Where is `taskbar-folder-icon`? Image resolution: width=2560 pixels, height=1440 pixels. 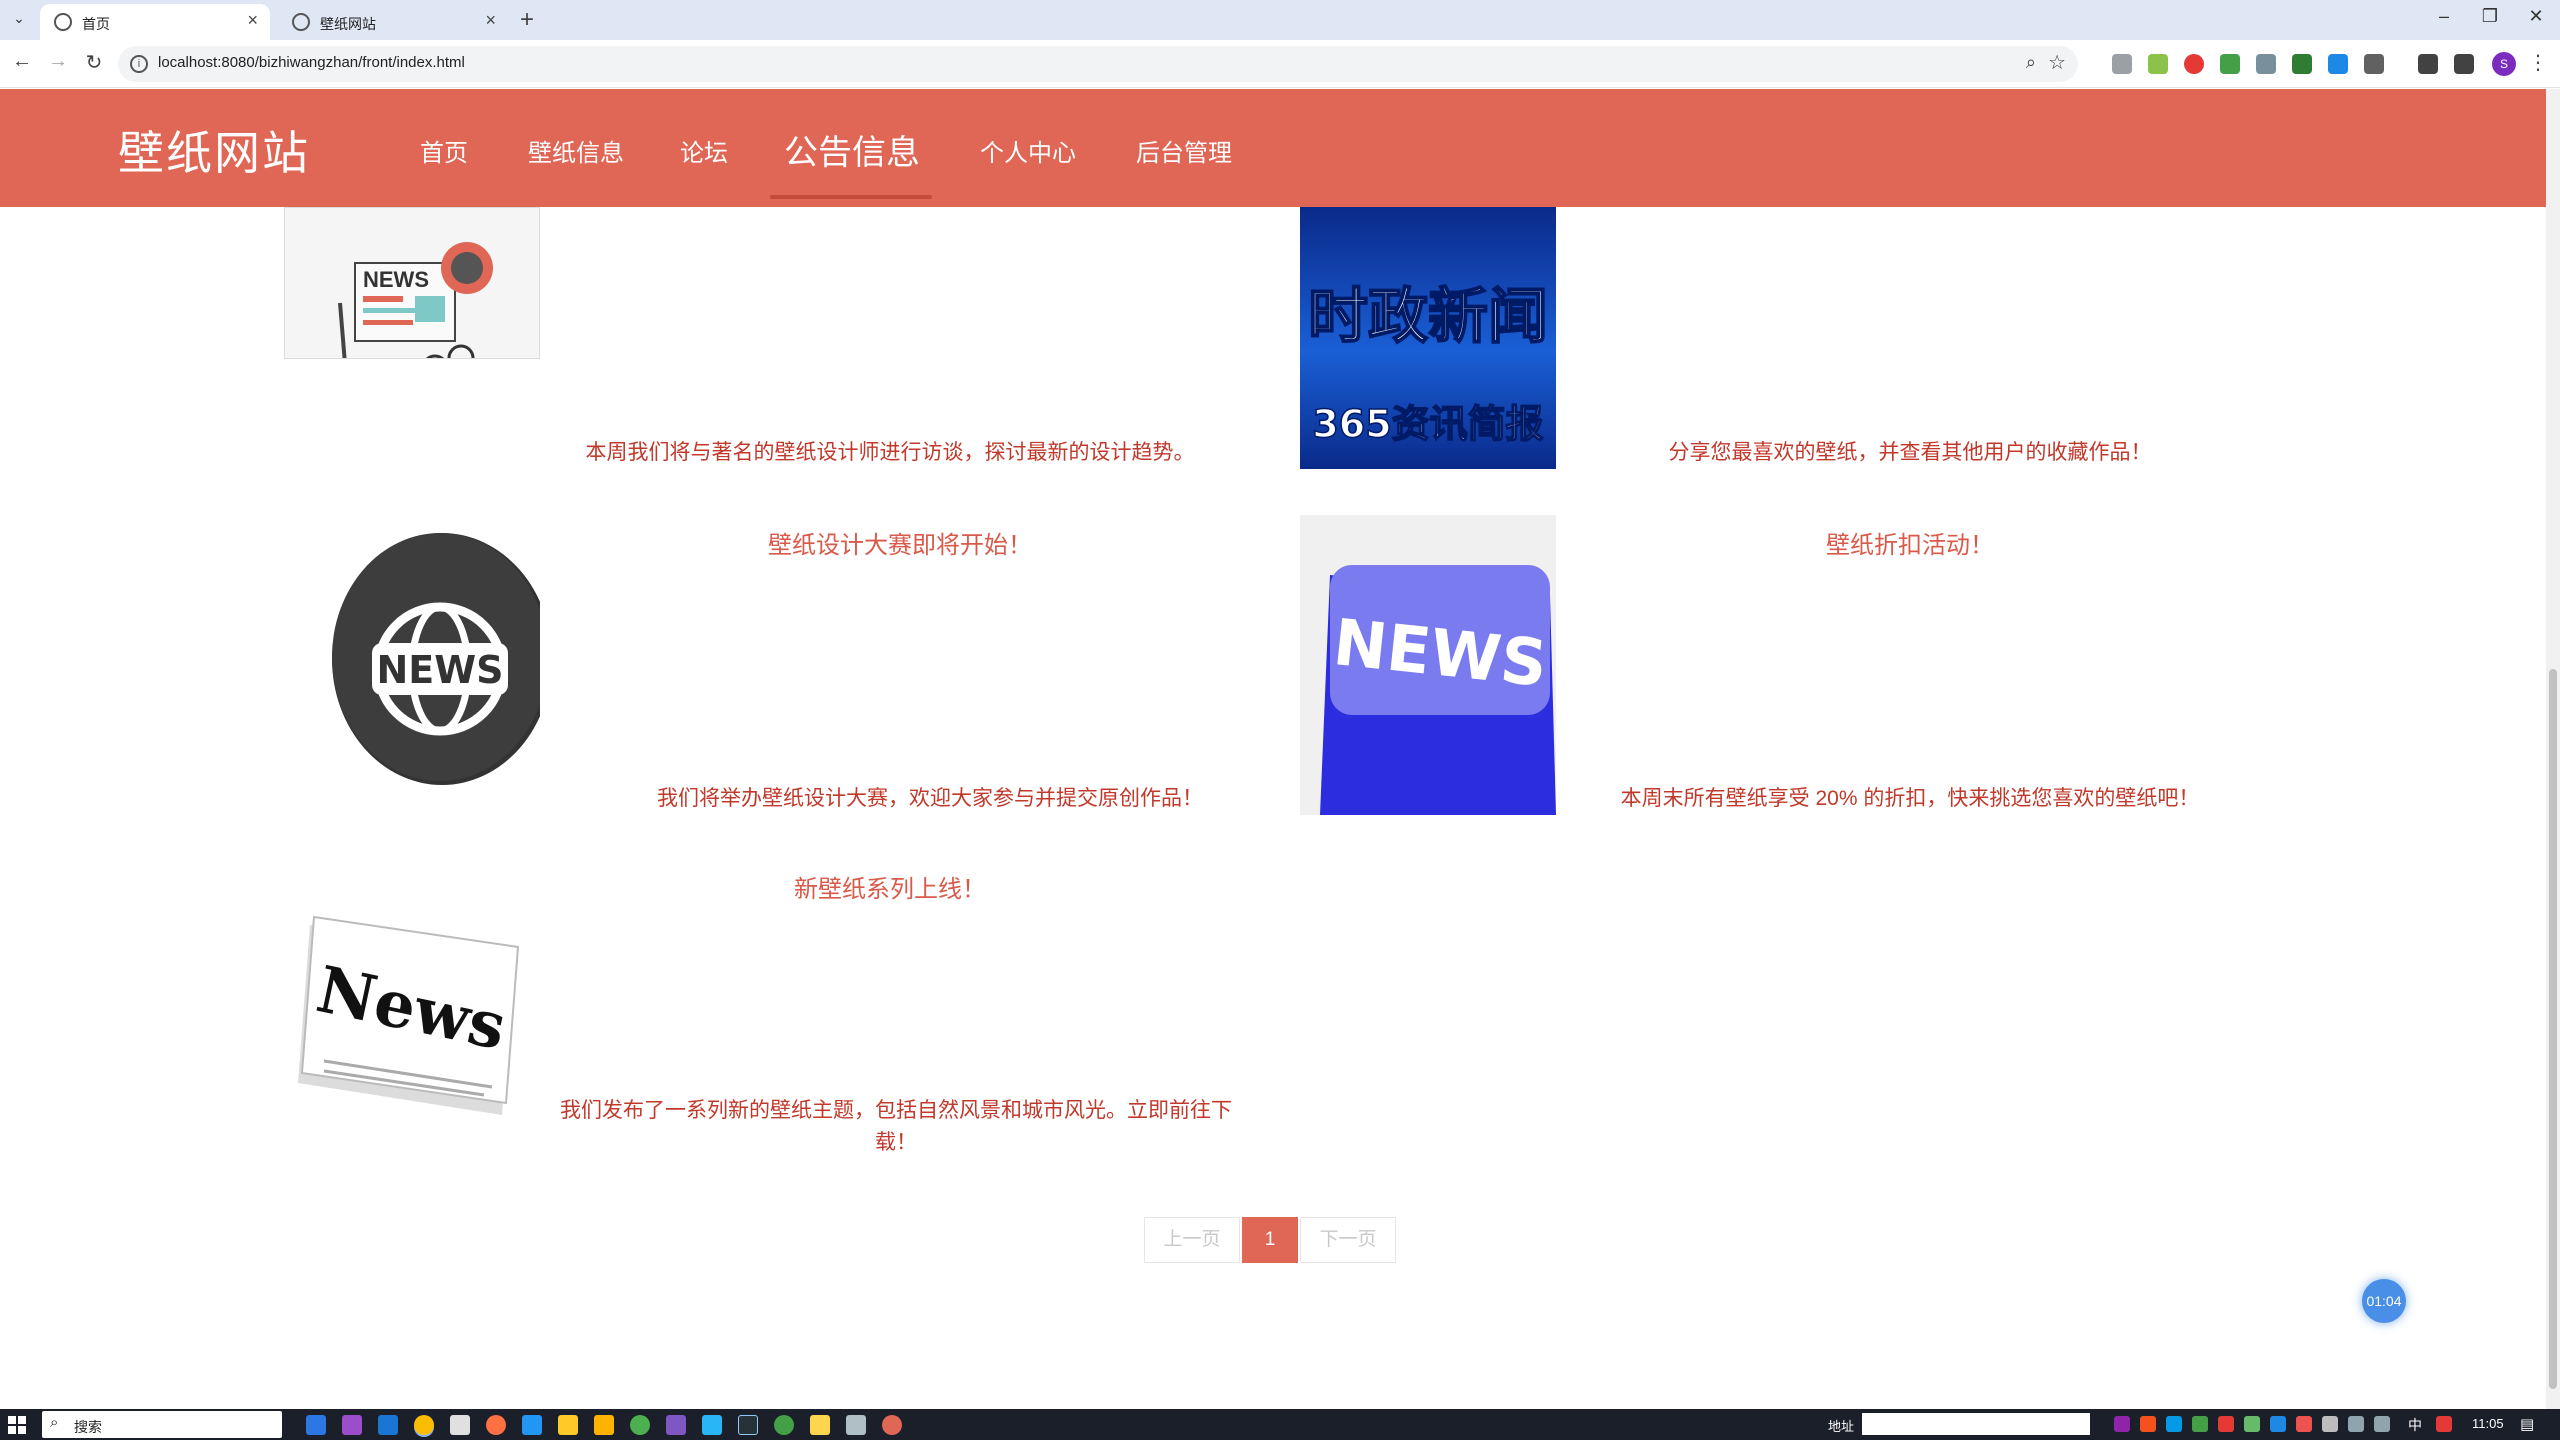
taskbar-folder-icon is located at coordinates (568, 1425).